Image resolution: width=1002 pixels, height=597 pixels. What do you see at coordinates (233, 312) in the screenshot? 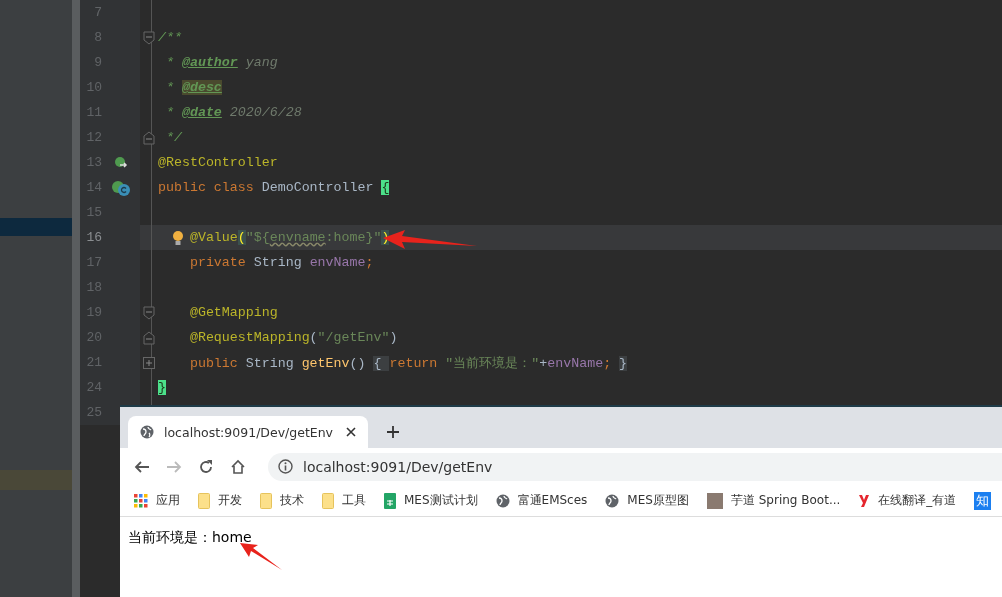
I see `code-line: @GetMapping` at bounding box center [233, 312].